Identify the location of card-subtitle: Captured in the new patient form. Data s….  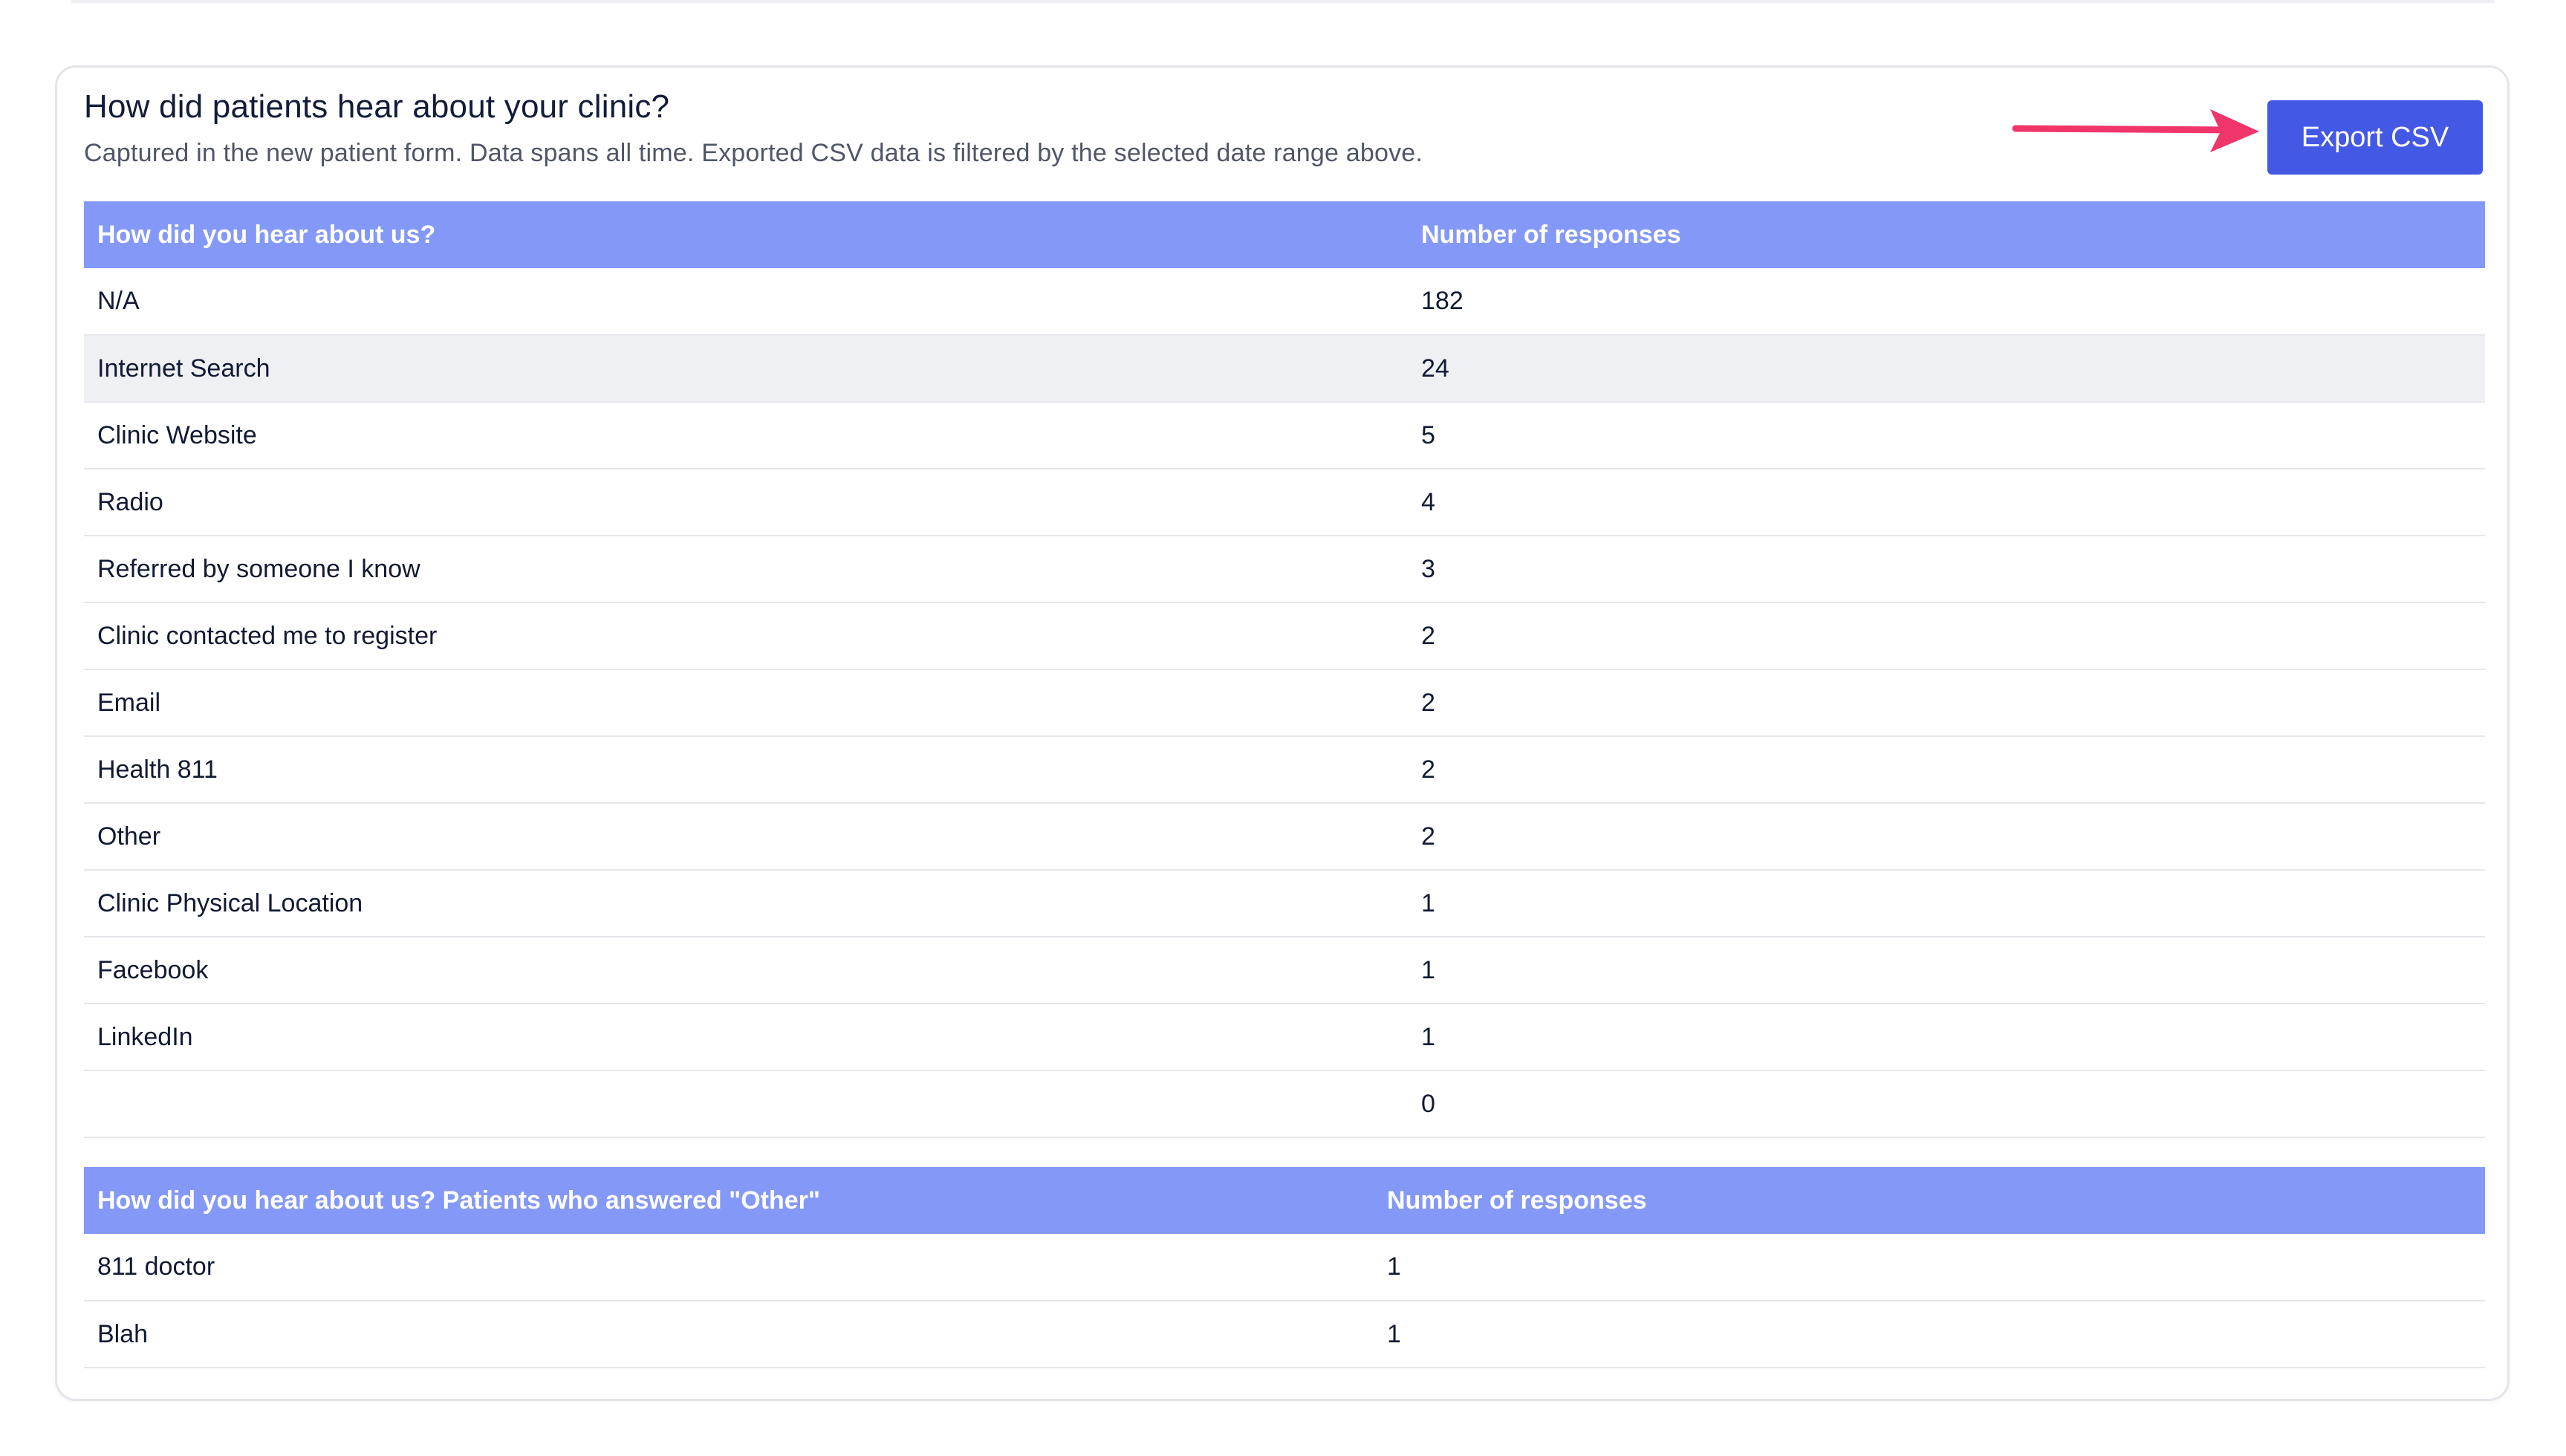
(753, 153).